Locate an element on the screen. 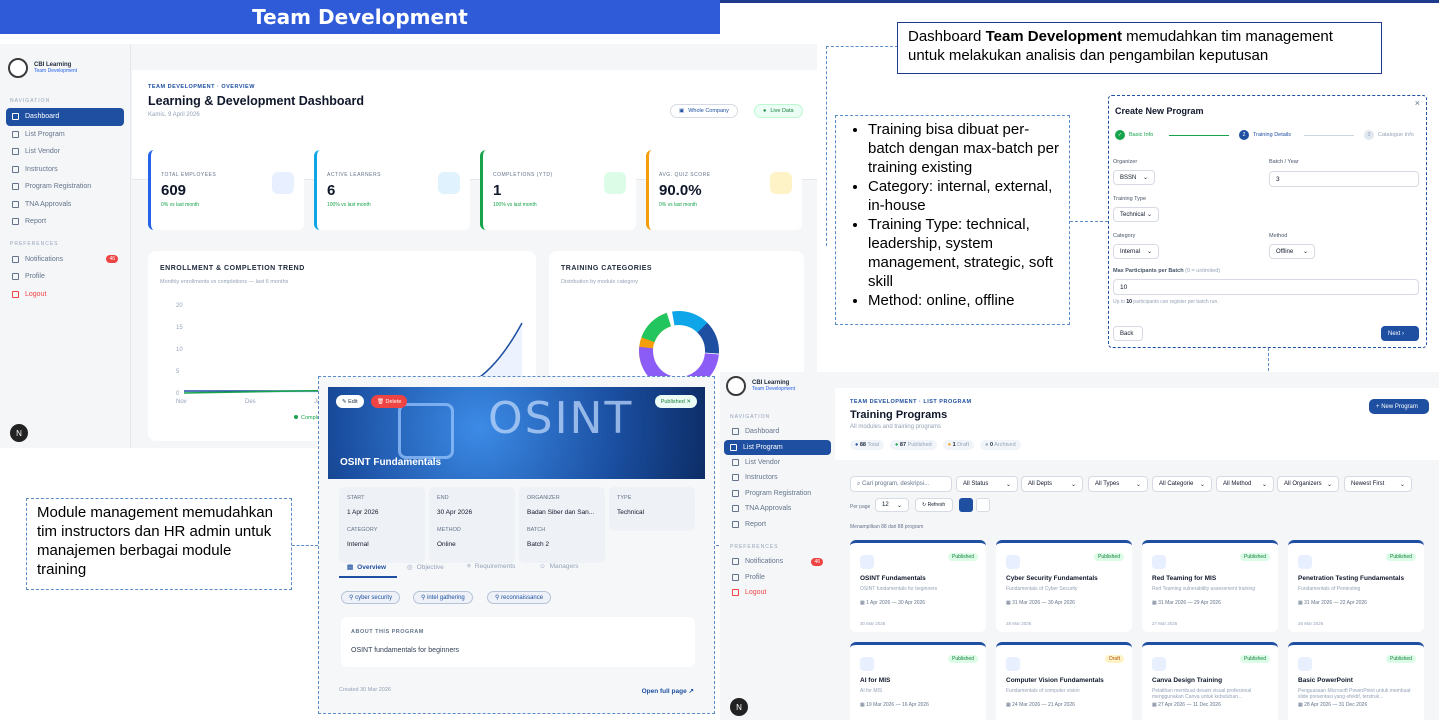  trash-icon: 🗑 is located at coordinates (380, 401).